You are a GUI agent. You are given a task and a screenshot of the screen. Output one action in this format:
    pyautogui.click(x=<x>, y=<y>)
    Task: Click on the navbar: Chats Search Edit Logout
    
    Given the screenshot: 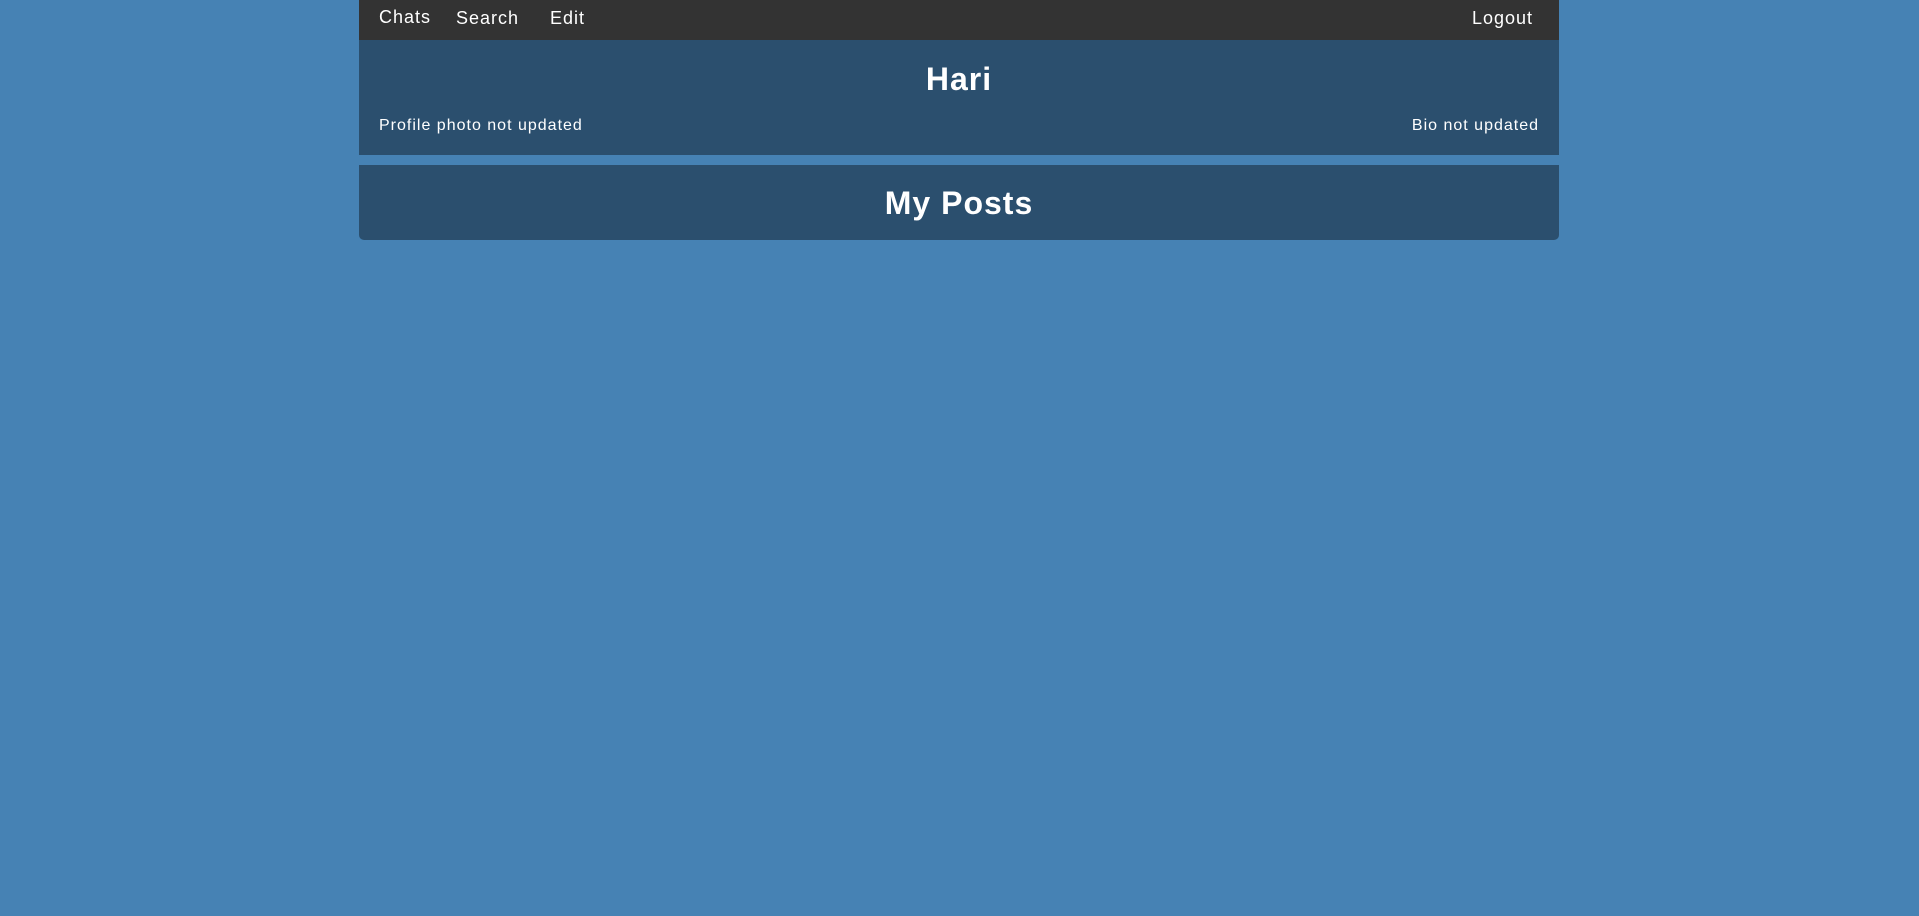 What is the action you would take?
    pyautogui.click(x=959, y=20)
    